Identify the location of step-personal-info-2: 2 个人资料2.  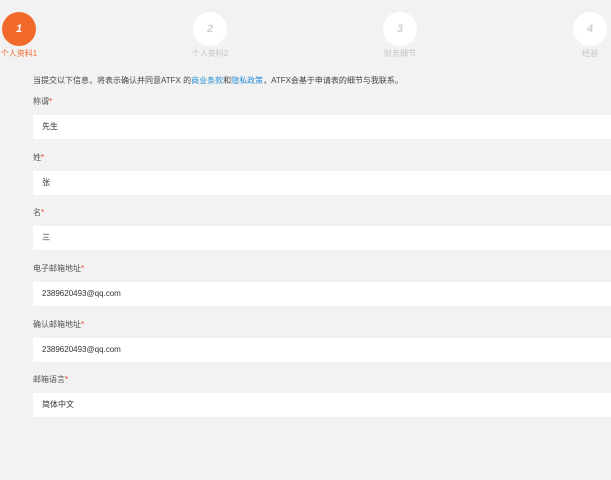
(210, 35).